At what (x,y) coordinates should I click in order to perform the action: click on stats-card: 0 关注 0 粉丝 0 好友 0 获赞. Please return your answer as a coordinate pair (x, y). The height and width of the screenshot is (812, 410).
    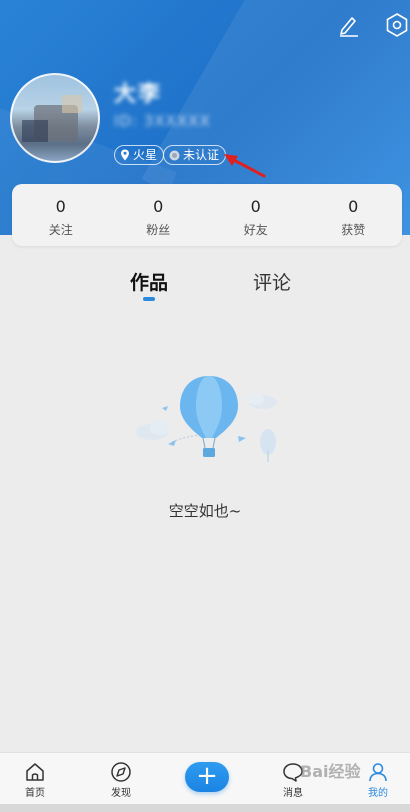
    Looking at the image, I should click on (207, 215).